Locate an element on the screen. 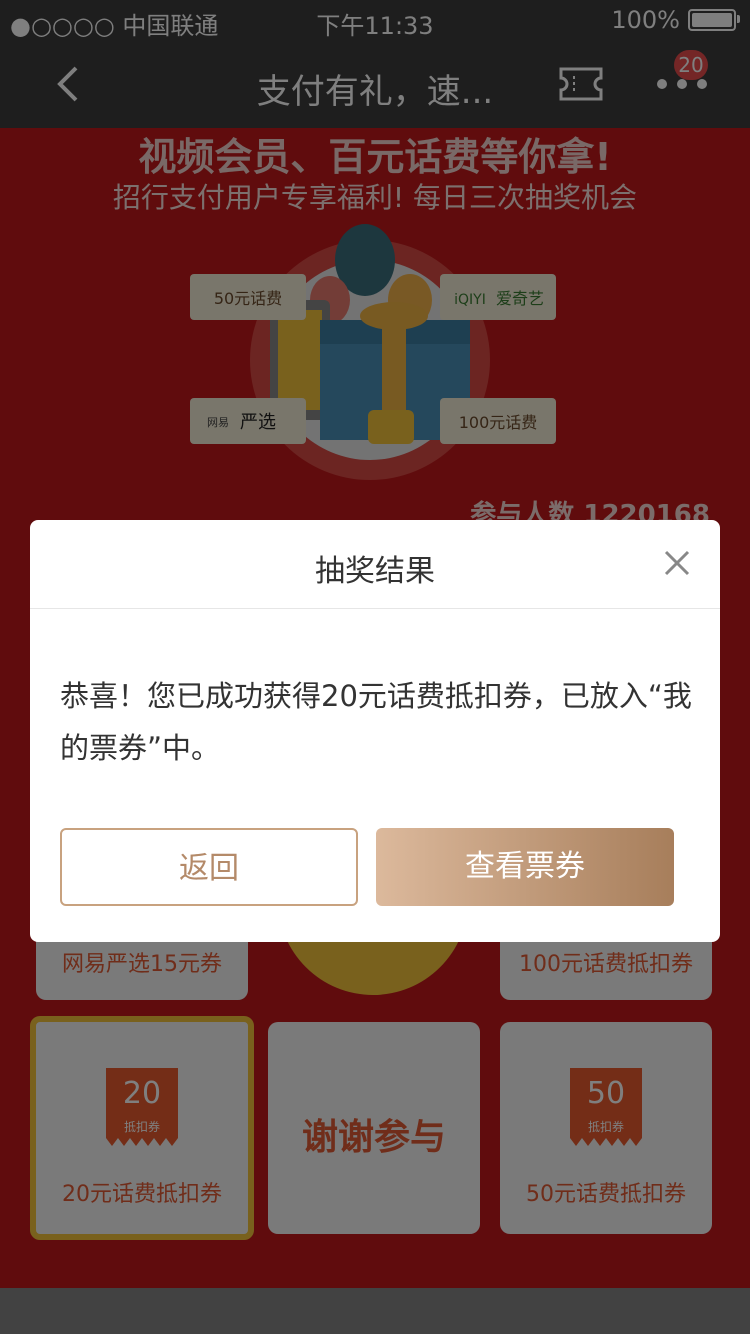 Image resolution: width=750 pixels, height=1334 pixels. dialog-message: 恭喜！您已成功获得20元话费抵扣券，已放入“我的票券”中。 is located at coordinates (376, 722).